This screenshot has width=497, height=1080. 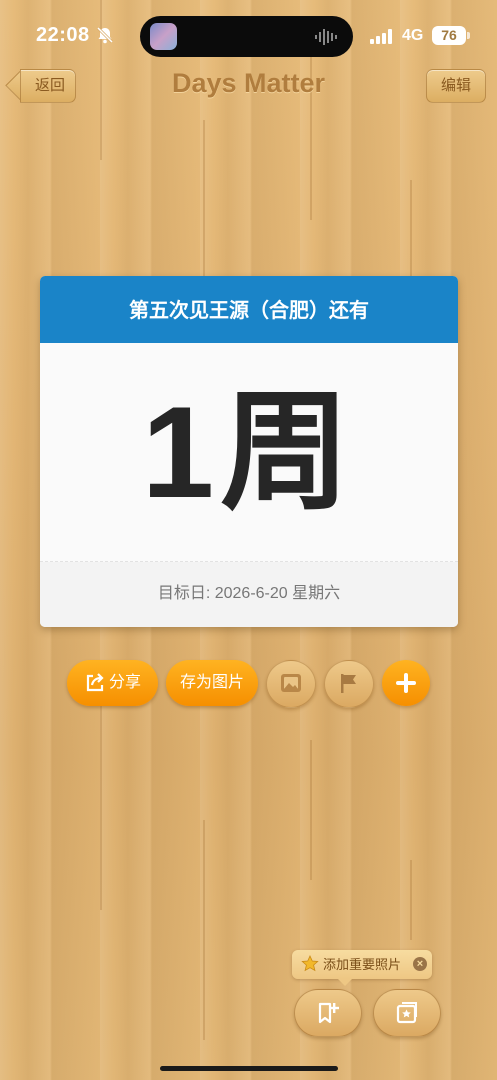 I want to click on audio-wave-icon, so click(x=326, y=37).